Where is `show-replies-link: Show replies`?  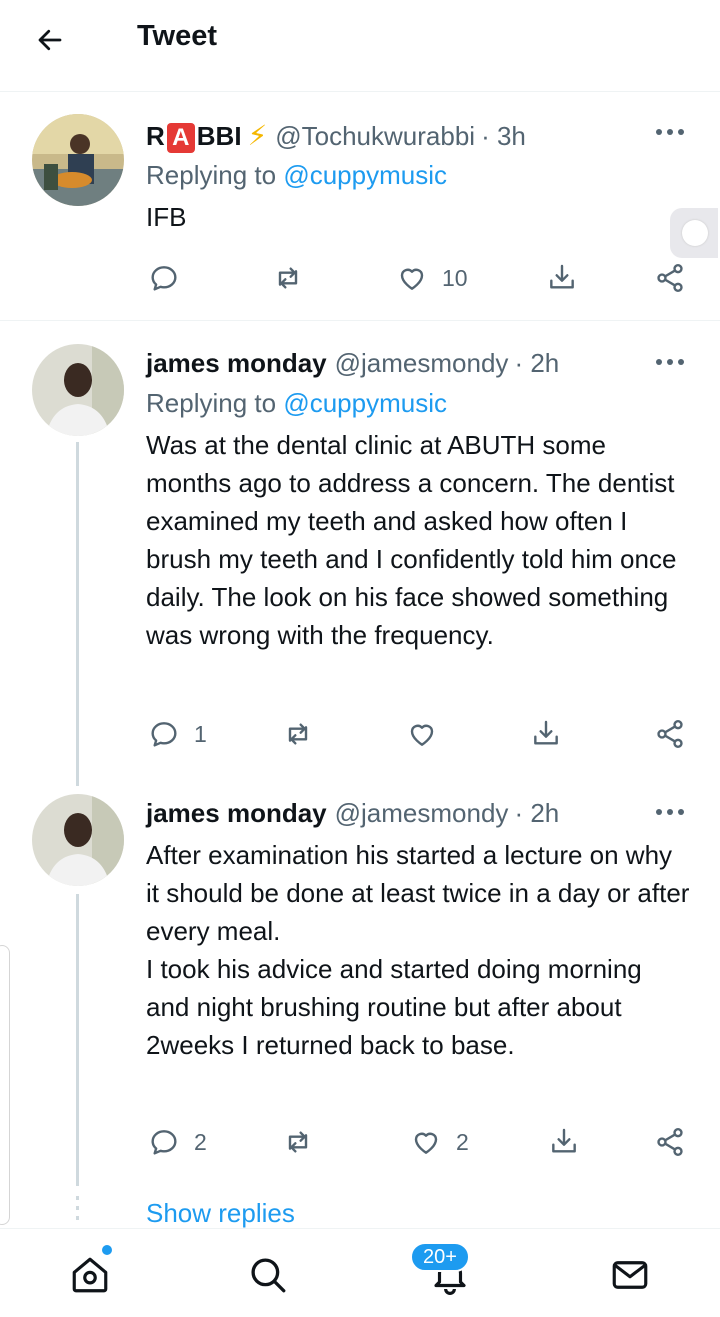
show-replies-link: Show replies is located at coordinates (220, 1213).